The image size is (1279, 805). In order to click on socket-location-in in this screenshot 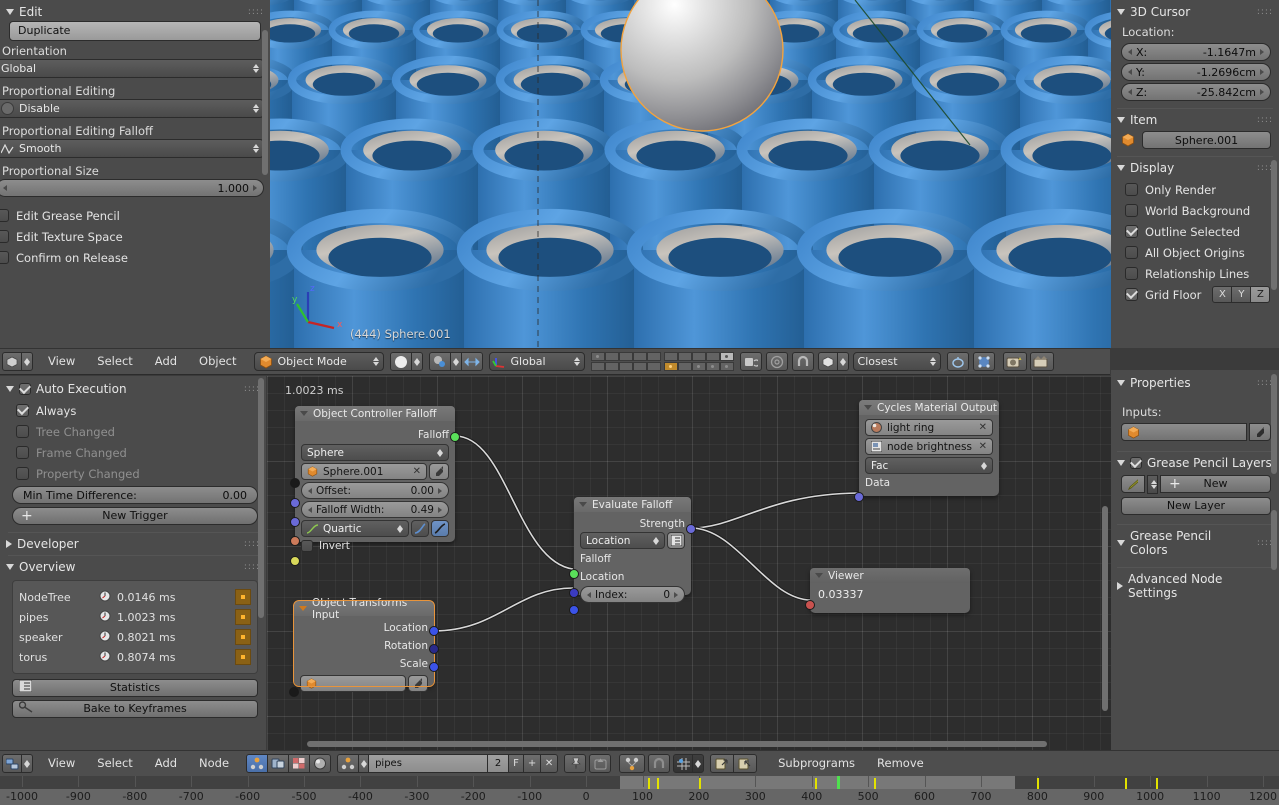, I will do `click(574, 593)`.